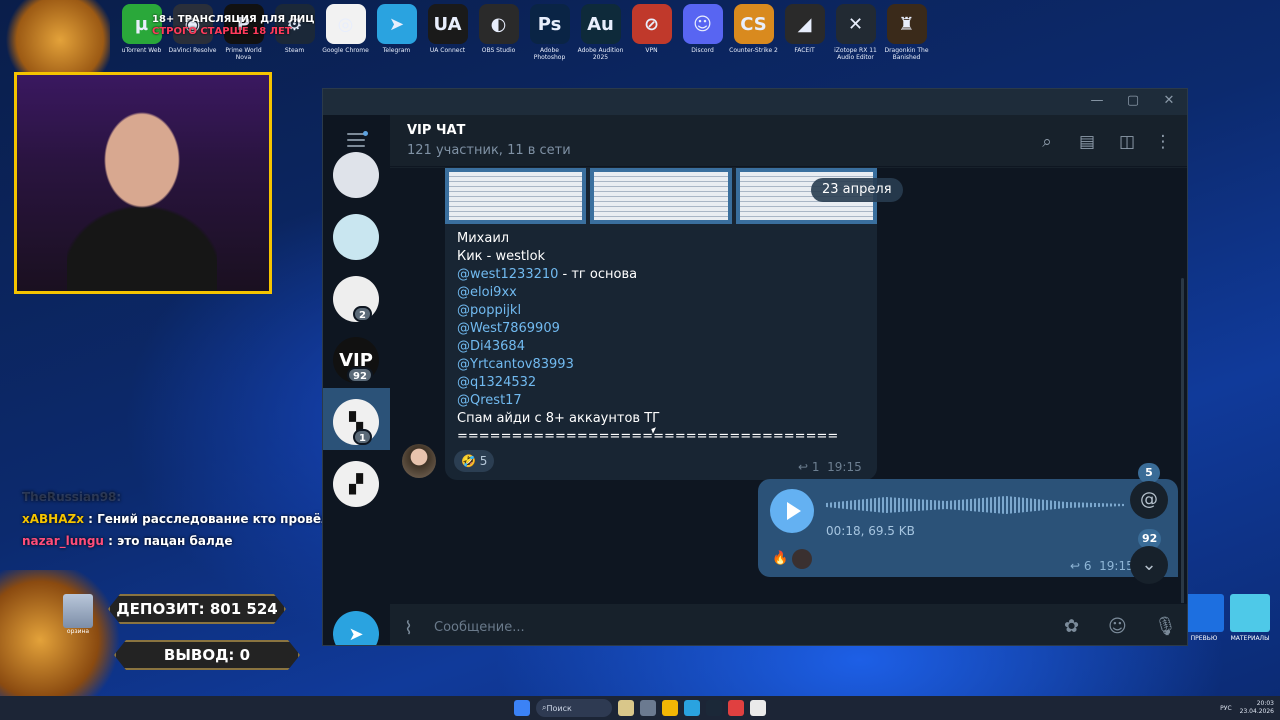 This screenshot has width=1280, height=720. What do you see at coordinates (206, 519) in the screenshot?
I see `chat-text: : Гений расследование кто провёл` at bounding box center [206, 519].